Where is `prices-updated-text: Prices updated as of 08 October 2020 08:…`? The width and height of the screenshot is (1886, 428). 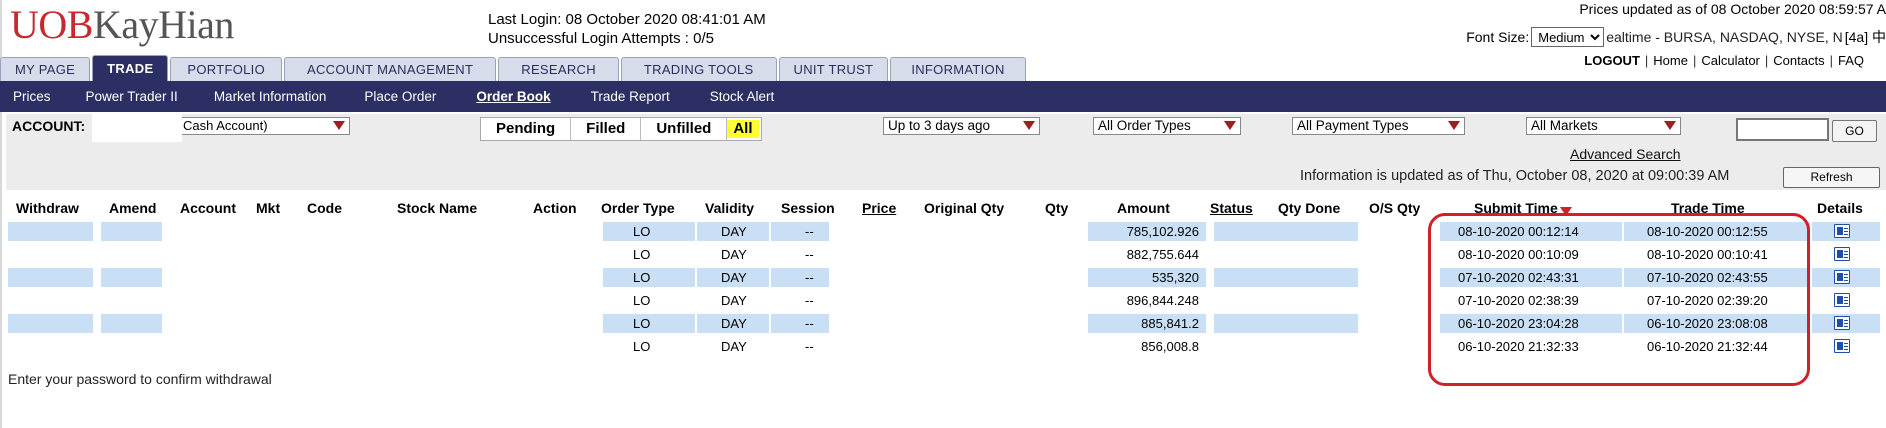
prices-updated-text: Prices updated as of 08 October 2020 08:… is located at coordinates (1732, 9).